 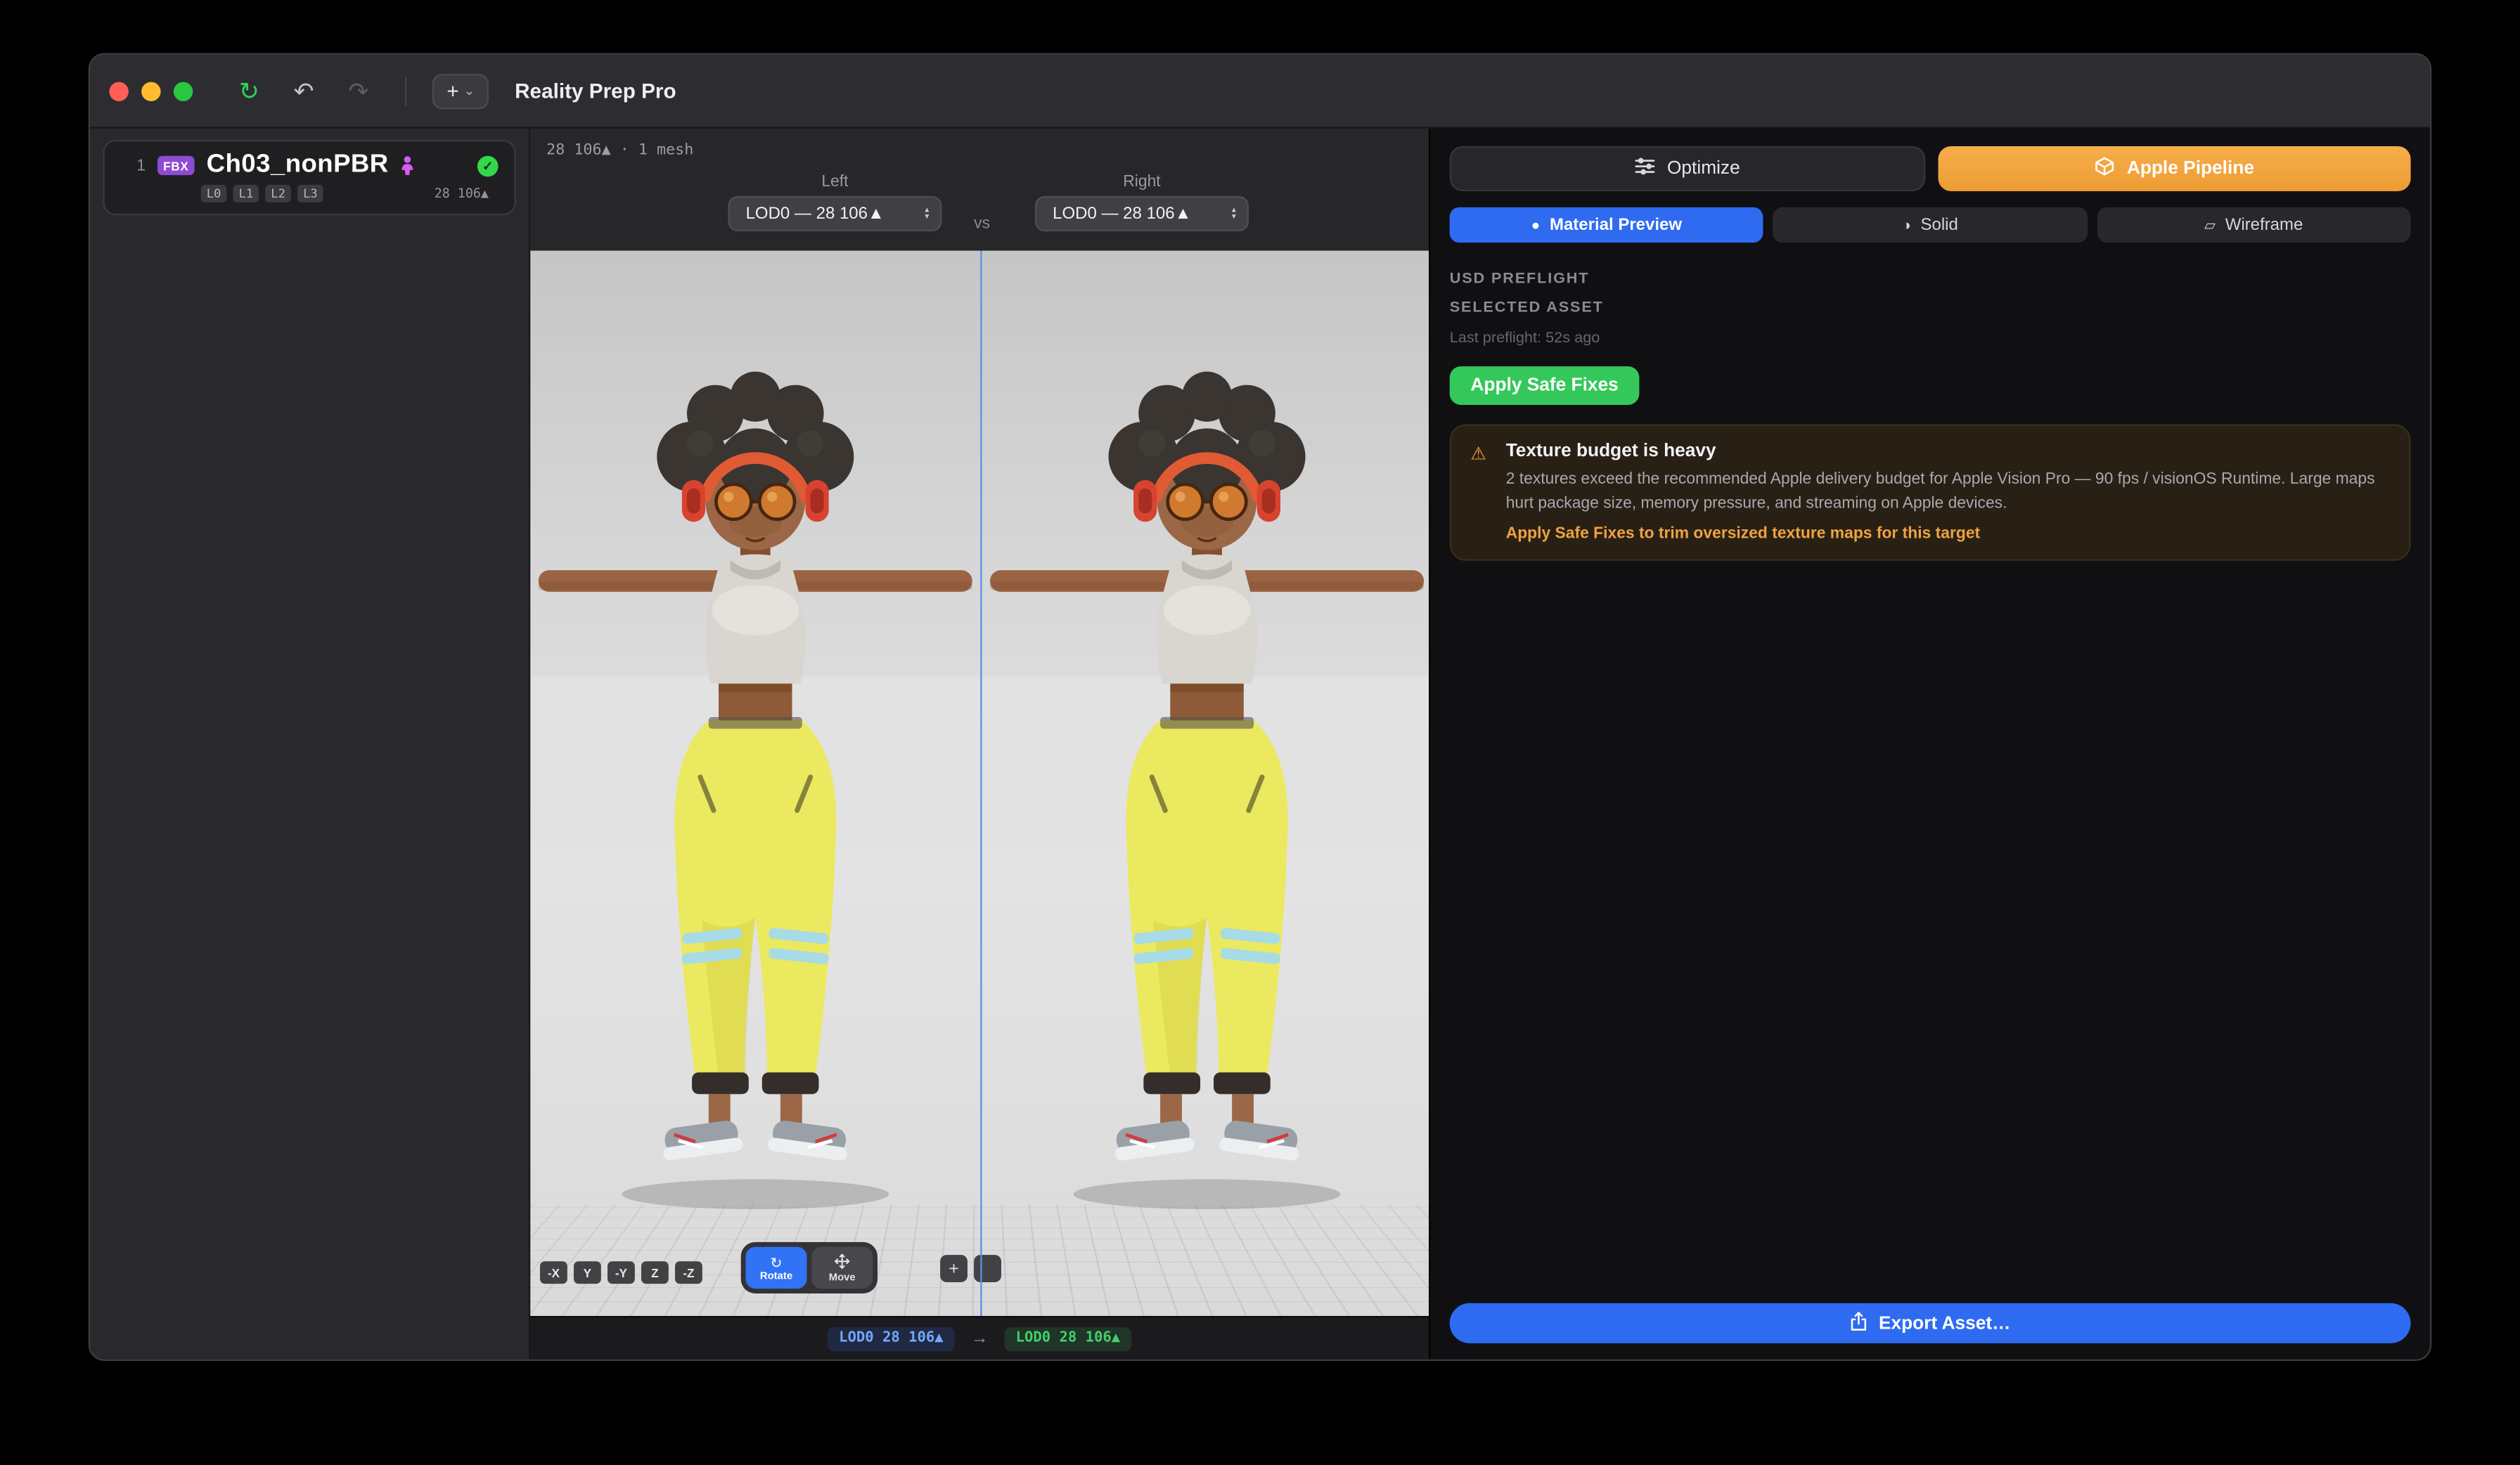 I want to click on traffic-lights, so click(x=151, y=91).